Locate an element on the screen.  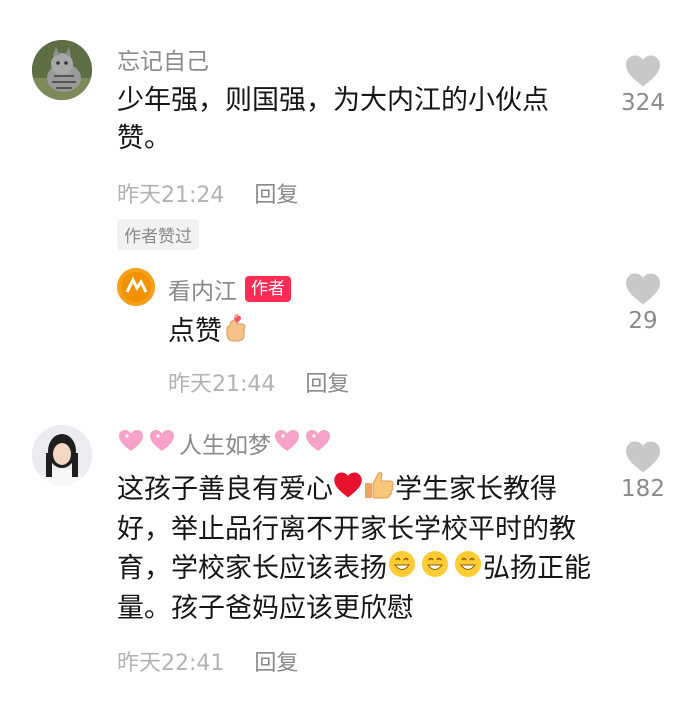
like-button: 182 is located at coordinates (643, 471).